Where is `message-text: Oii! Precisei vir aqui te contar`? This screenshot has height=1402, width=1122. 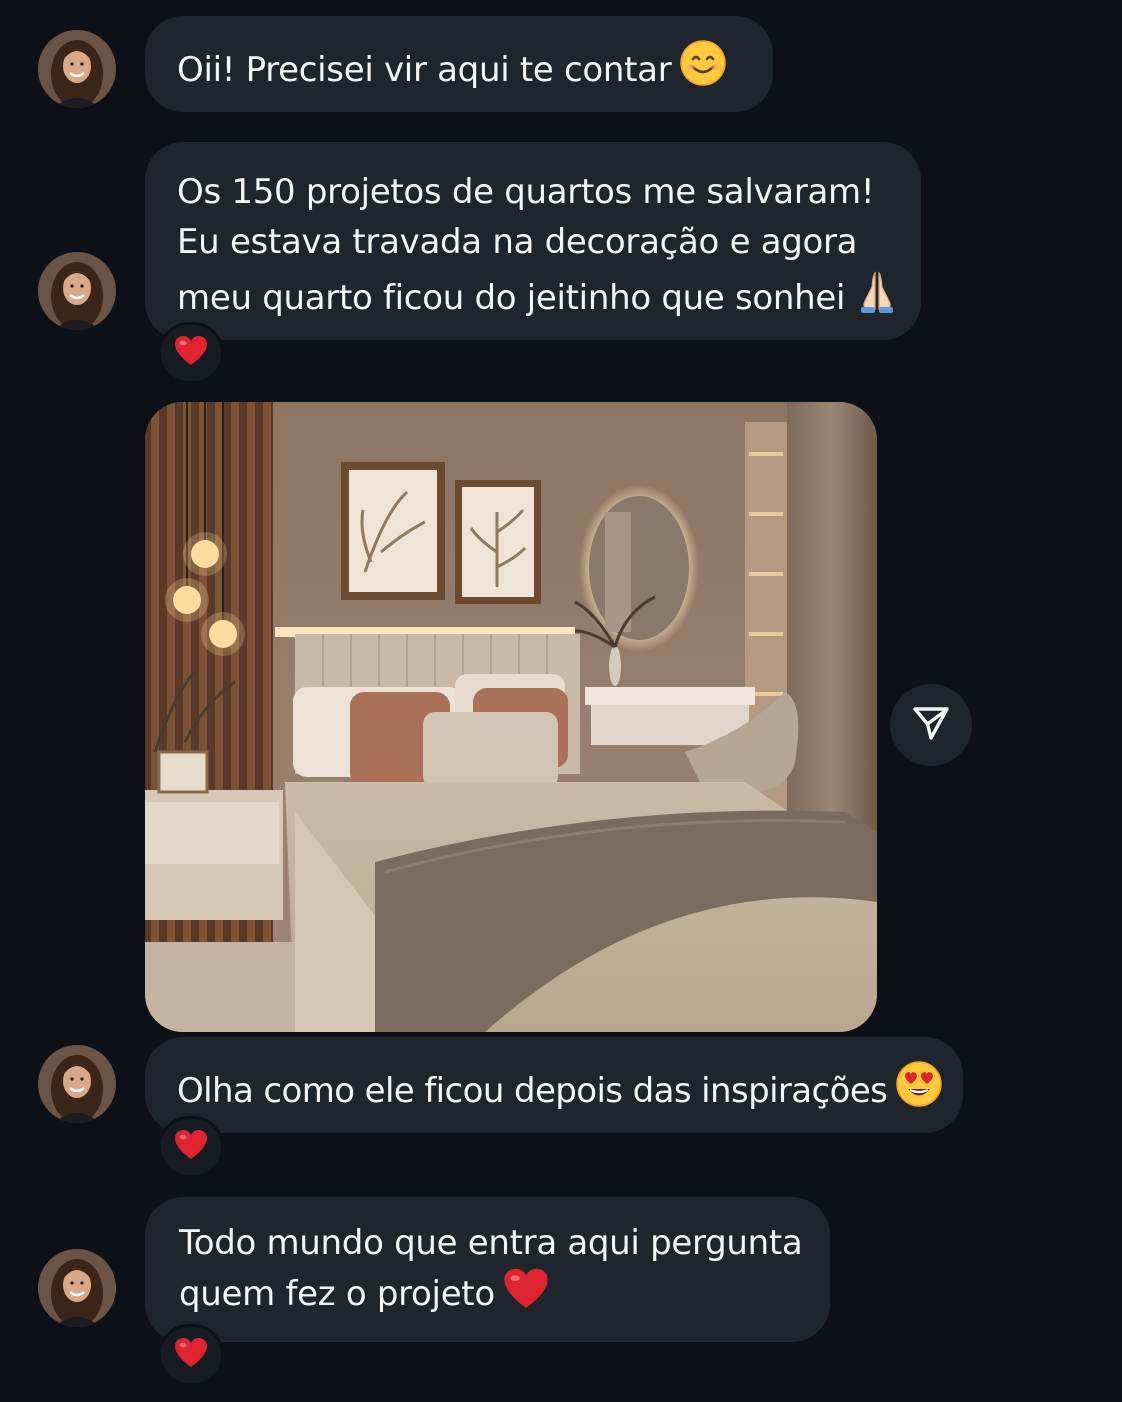
message-text: Oii! Precisei vir aqui te contar is located at coordinates (475, 67).